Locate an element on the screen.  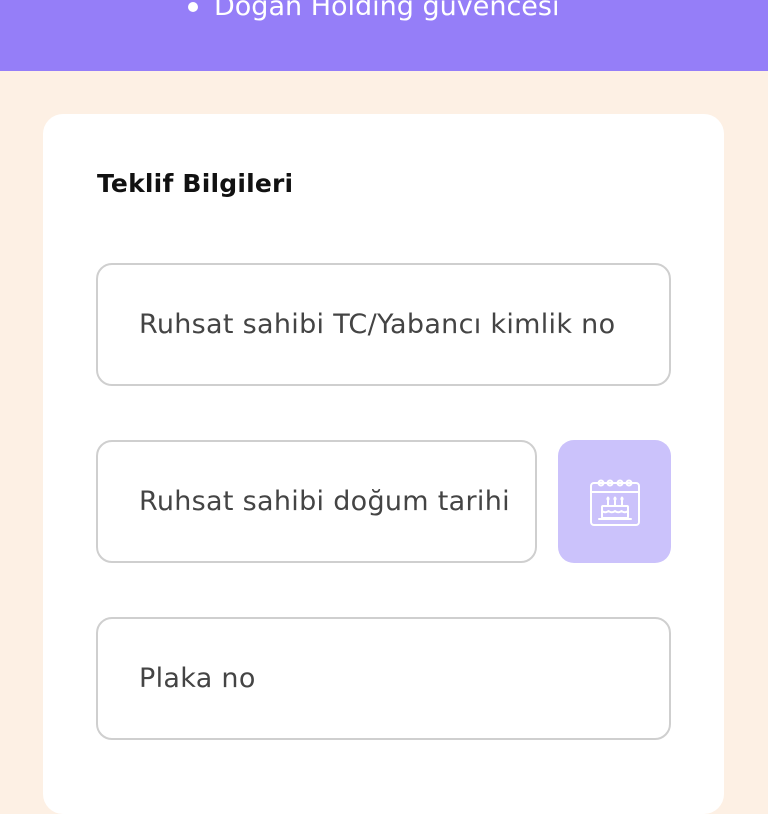
tc-identity-placeholder: Ruhsat sahibi TC/Yabancı kimlik no is located at coordinates (377, 324).